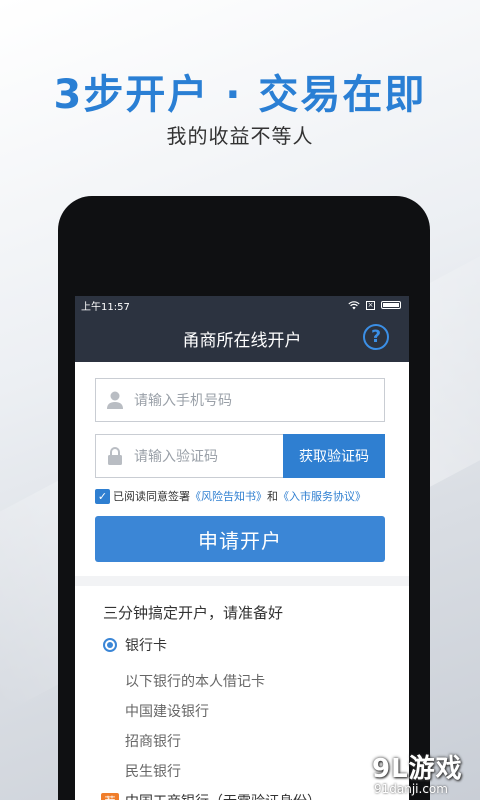  I want to click on verification-row: 请输入验证码 获取验证码, so click(240, 456).